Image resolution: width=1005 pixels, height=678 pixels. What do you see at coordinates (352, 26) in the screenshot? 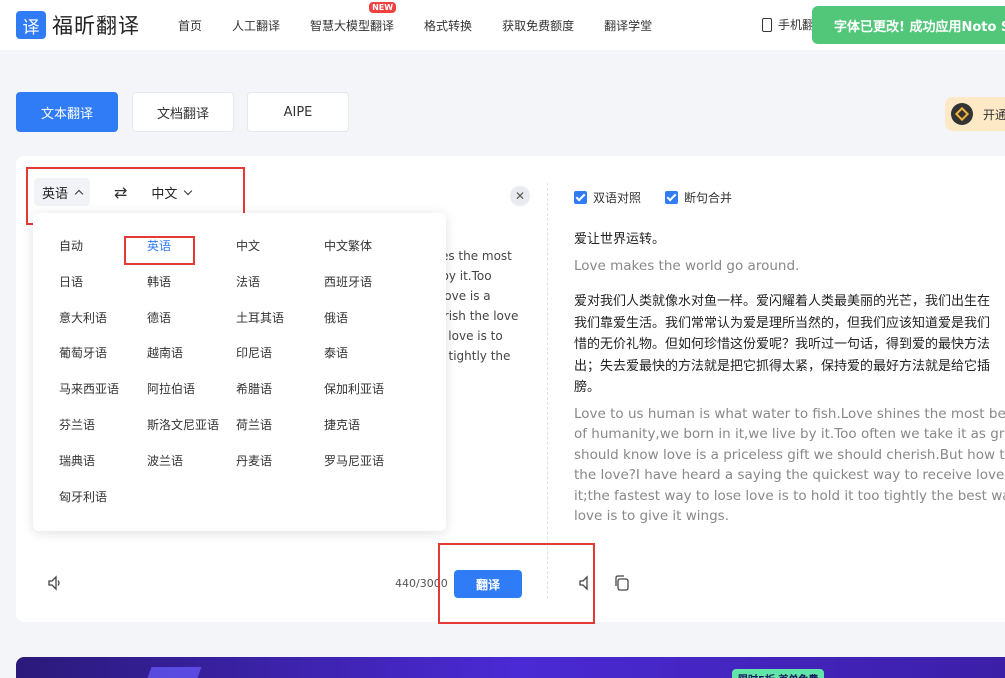
I see `nav-llm-label: 智慧大模型翻译` at bounding box center [352, 26].